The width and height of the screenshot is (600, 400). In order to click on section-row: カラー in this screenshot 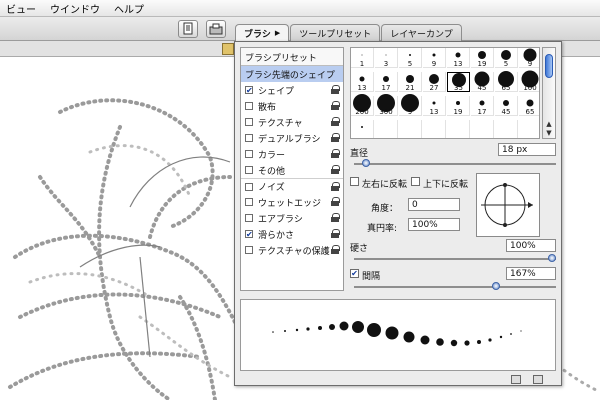, I will do `click(292, 154)`.